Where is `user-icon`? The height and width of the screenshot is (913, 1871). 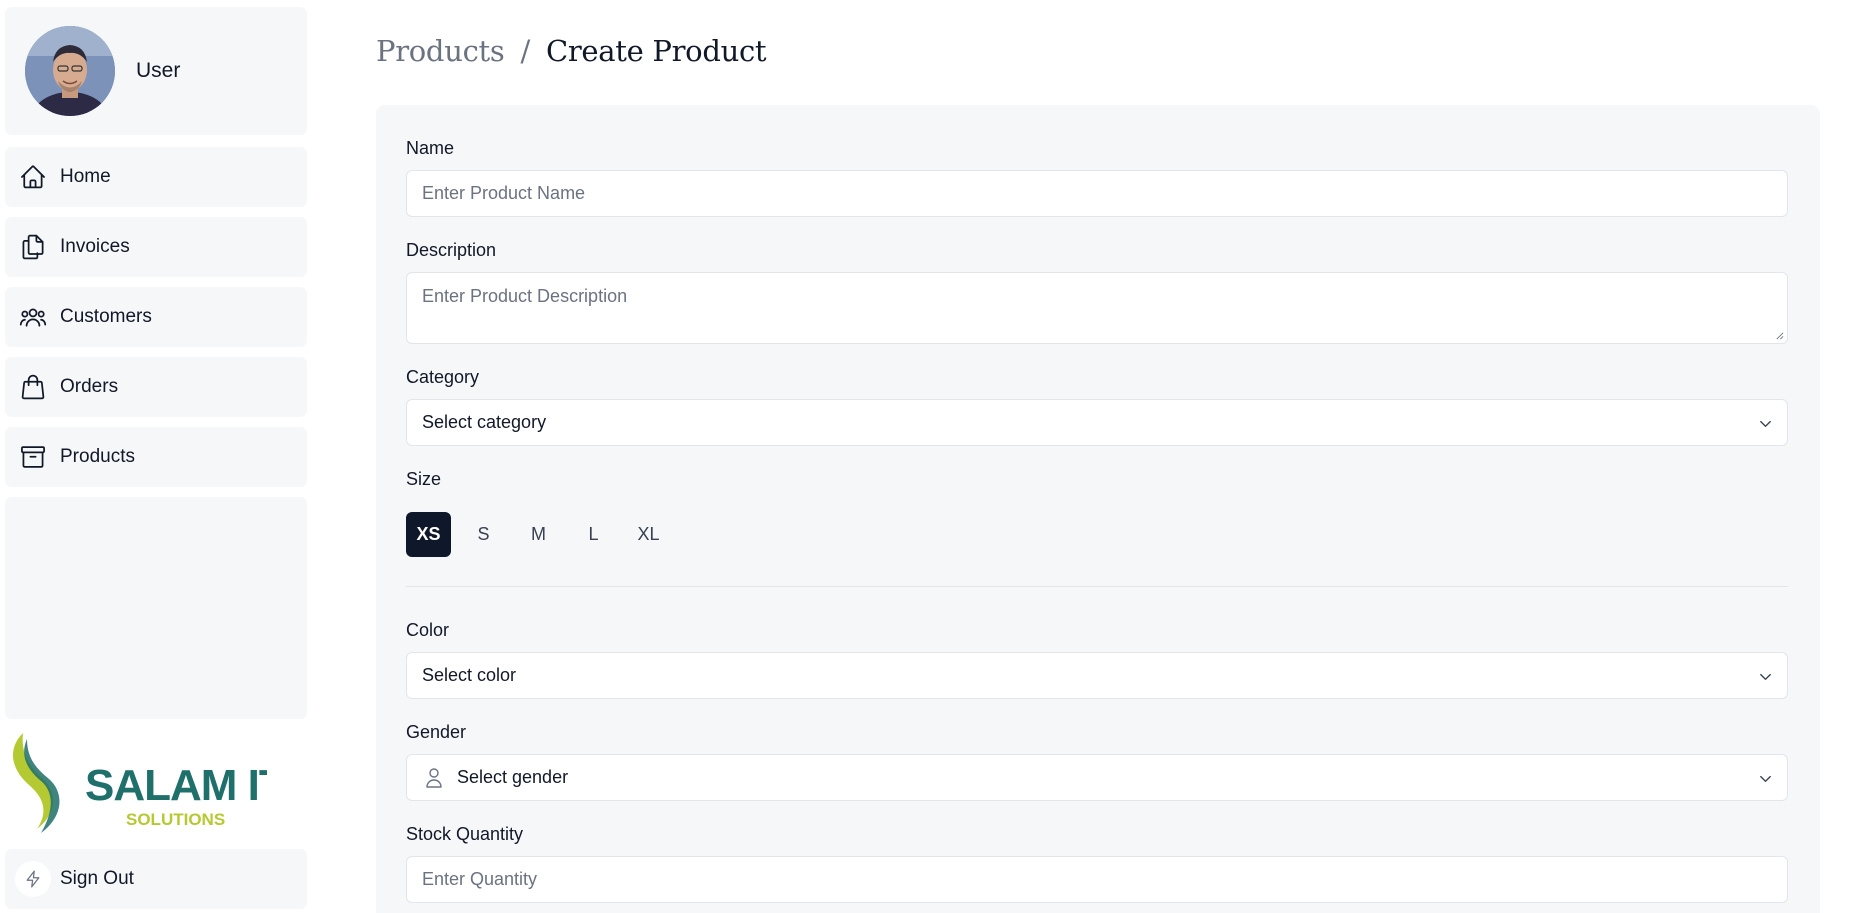 user-icon is located at coordinates (434, 778).